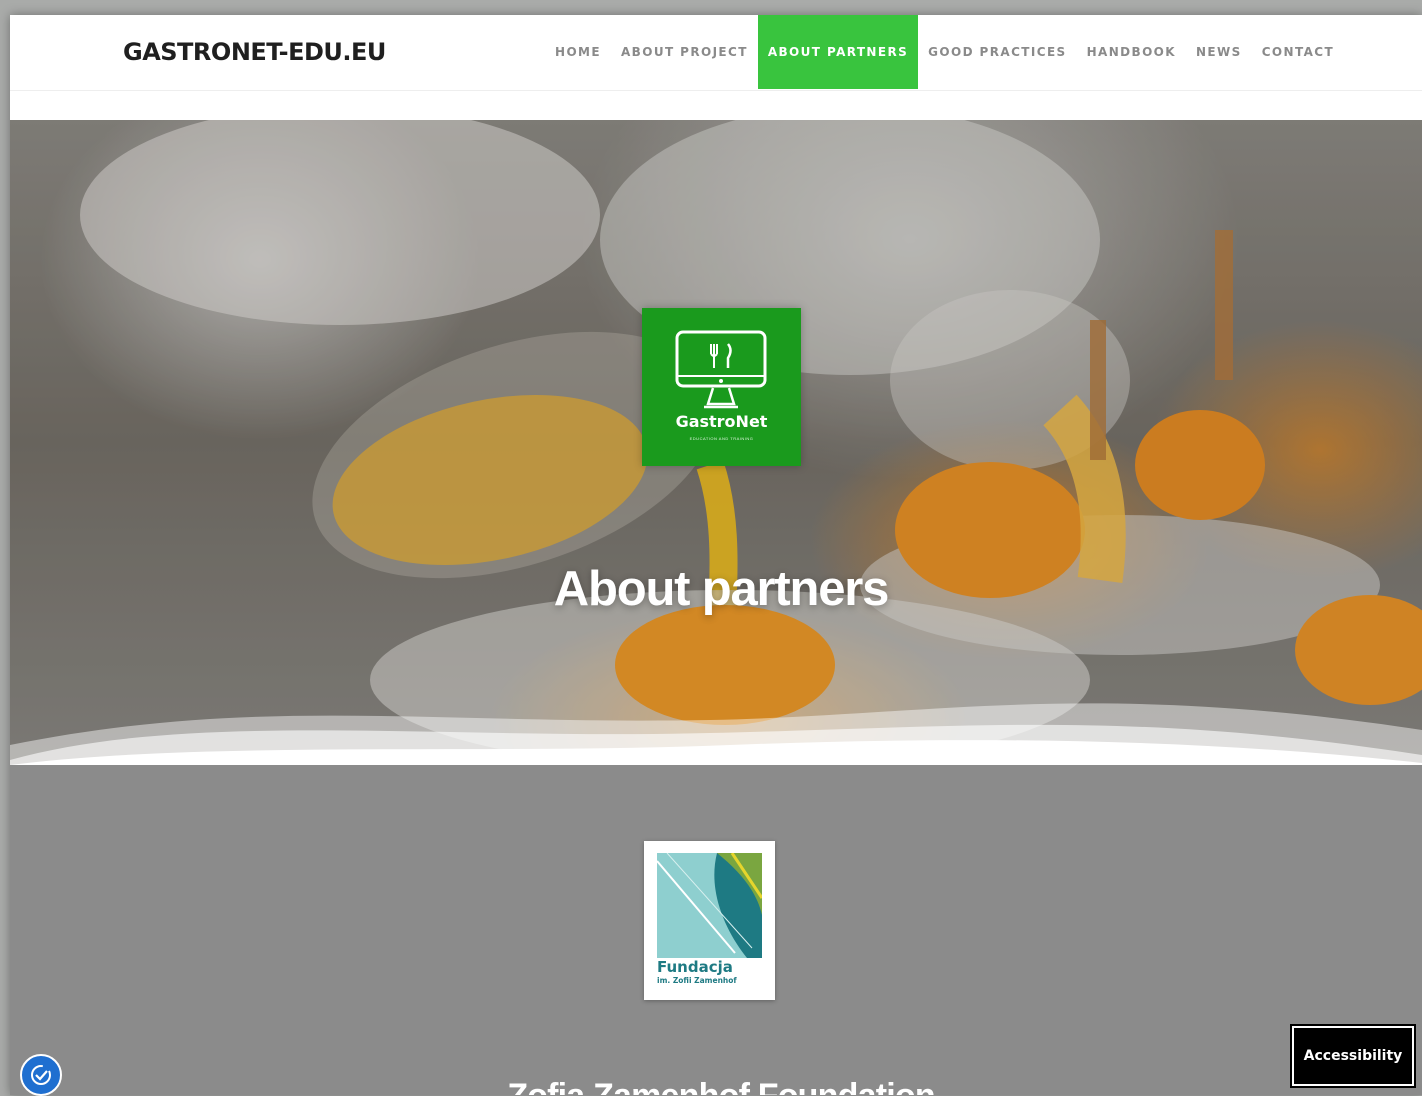  Describe the element at coordinates (697, 980) in the screenshot. I see `partner-logo-subtext: im. Zofii Zamenhof` at that location.